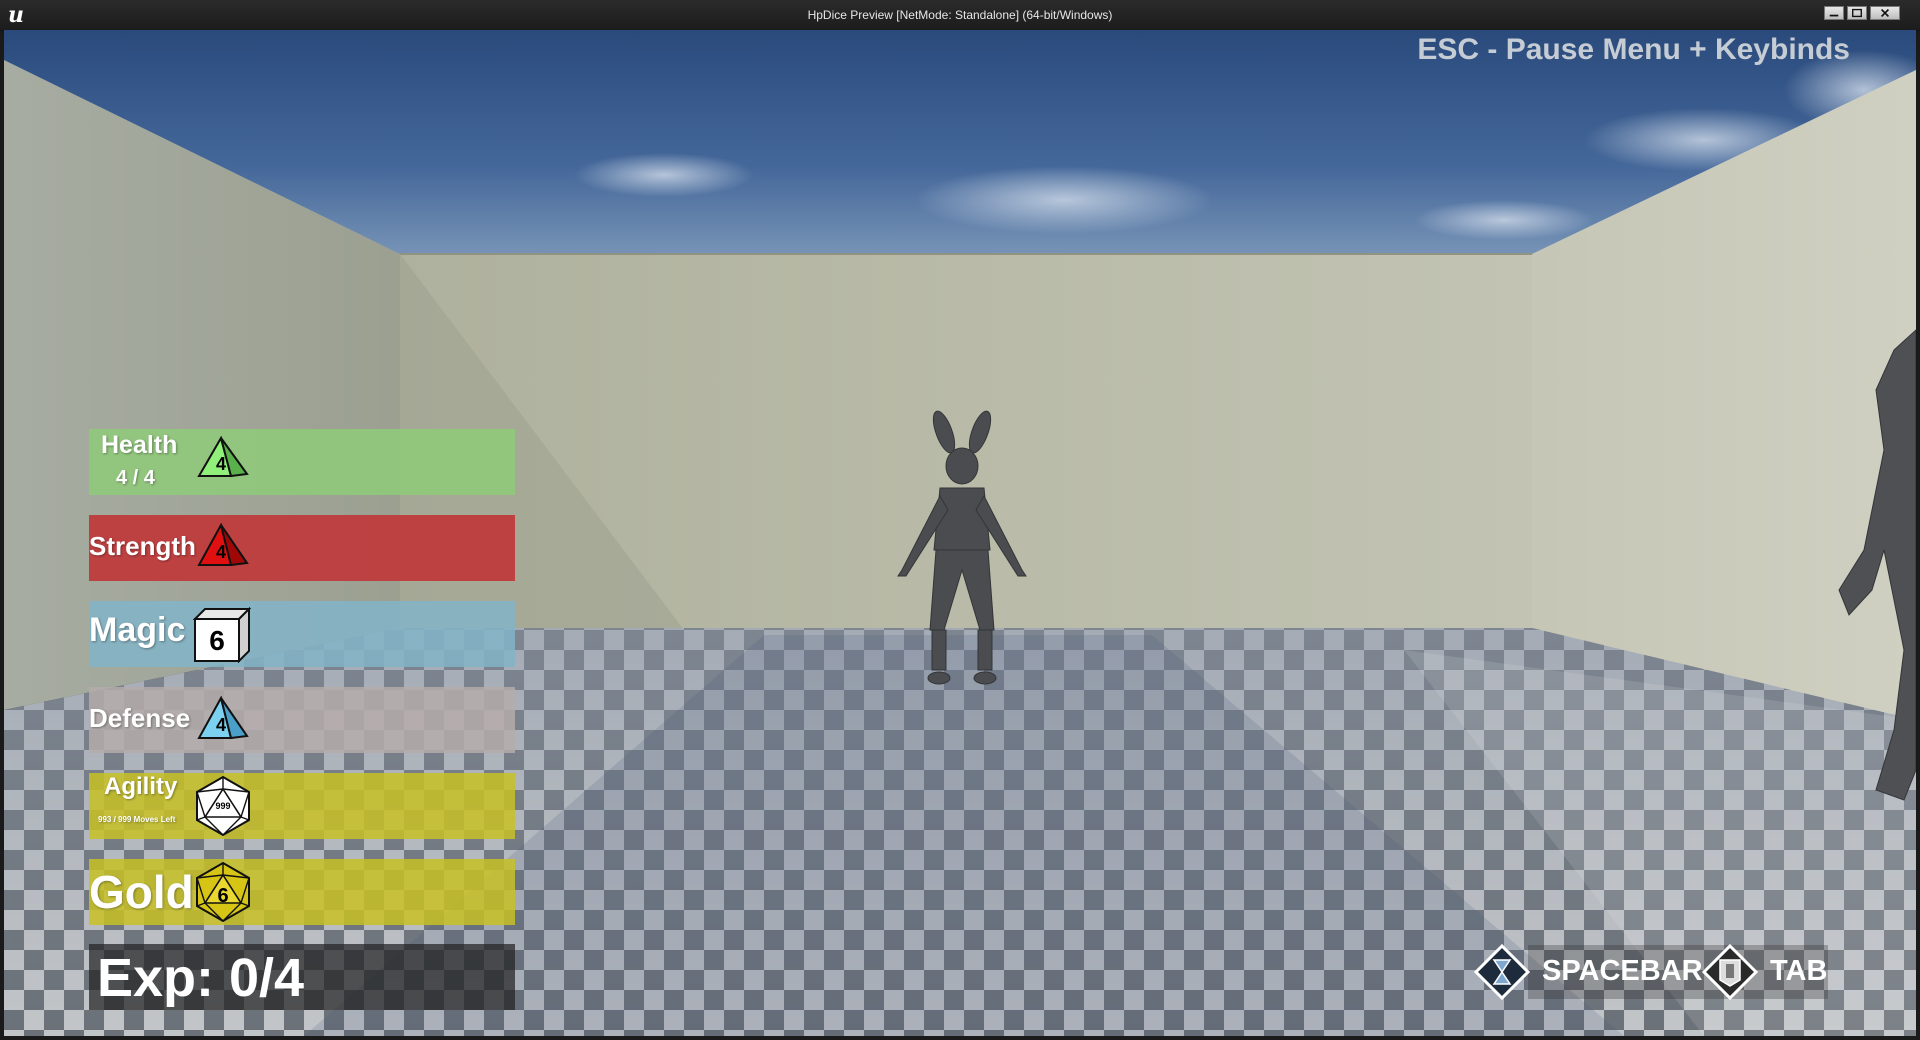 This screenshot has height=1040, width=1920. I want to click on d20-white-die-icon: 999, so click(223, 806).